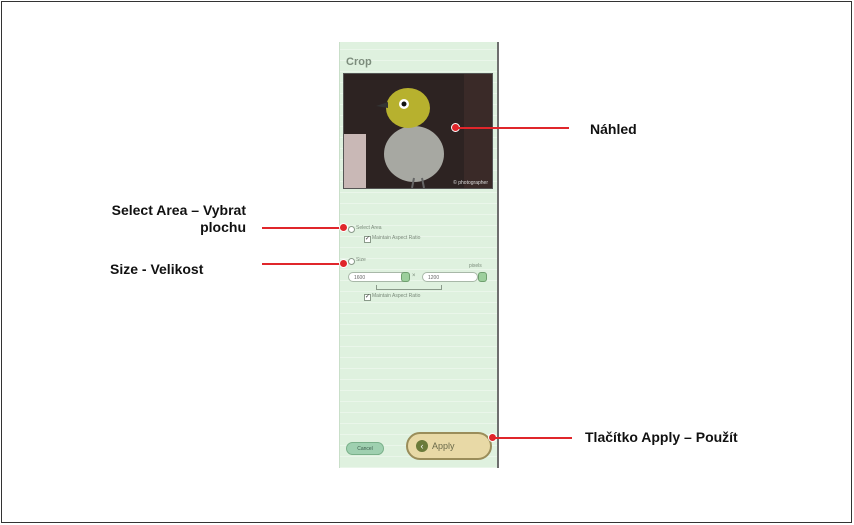 The image size is (854, 525). I want to click on maintain-aspect-checkbox-1: ✓, so click(367, 239).